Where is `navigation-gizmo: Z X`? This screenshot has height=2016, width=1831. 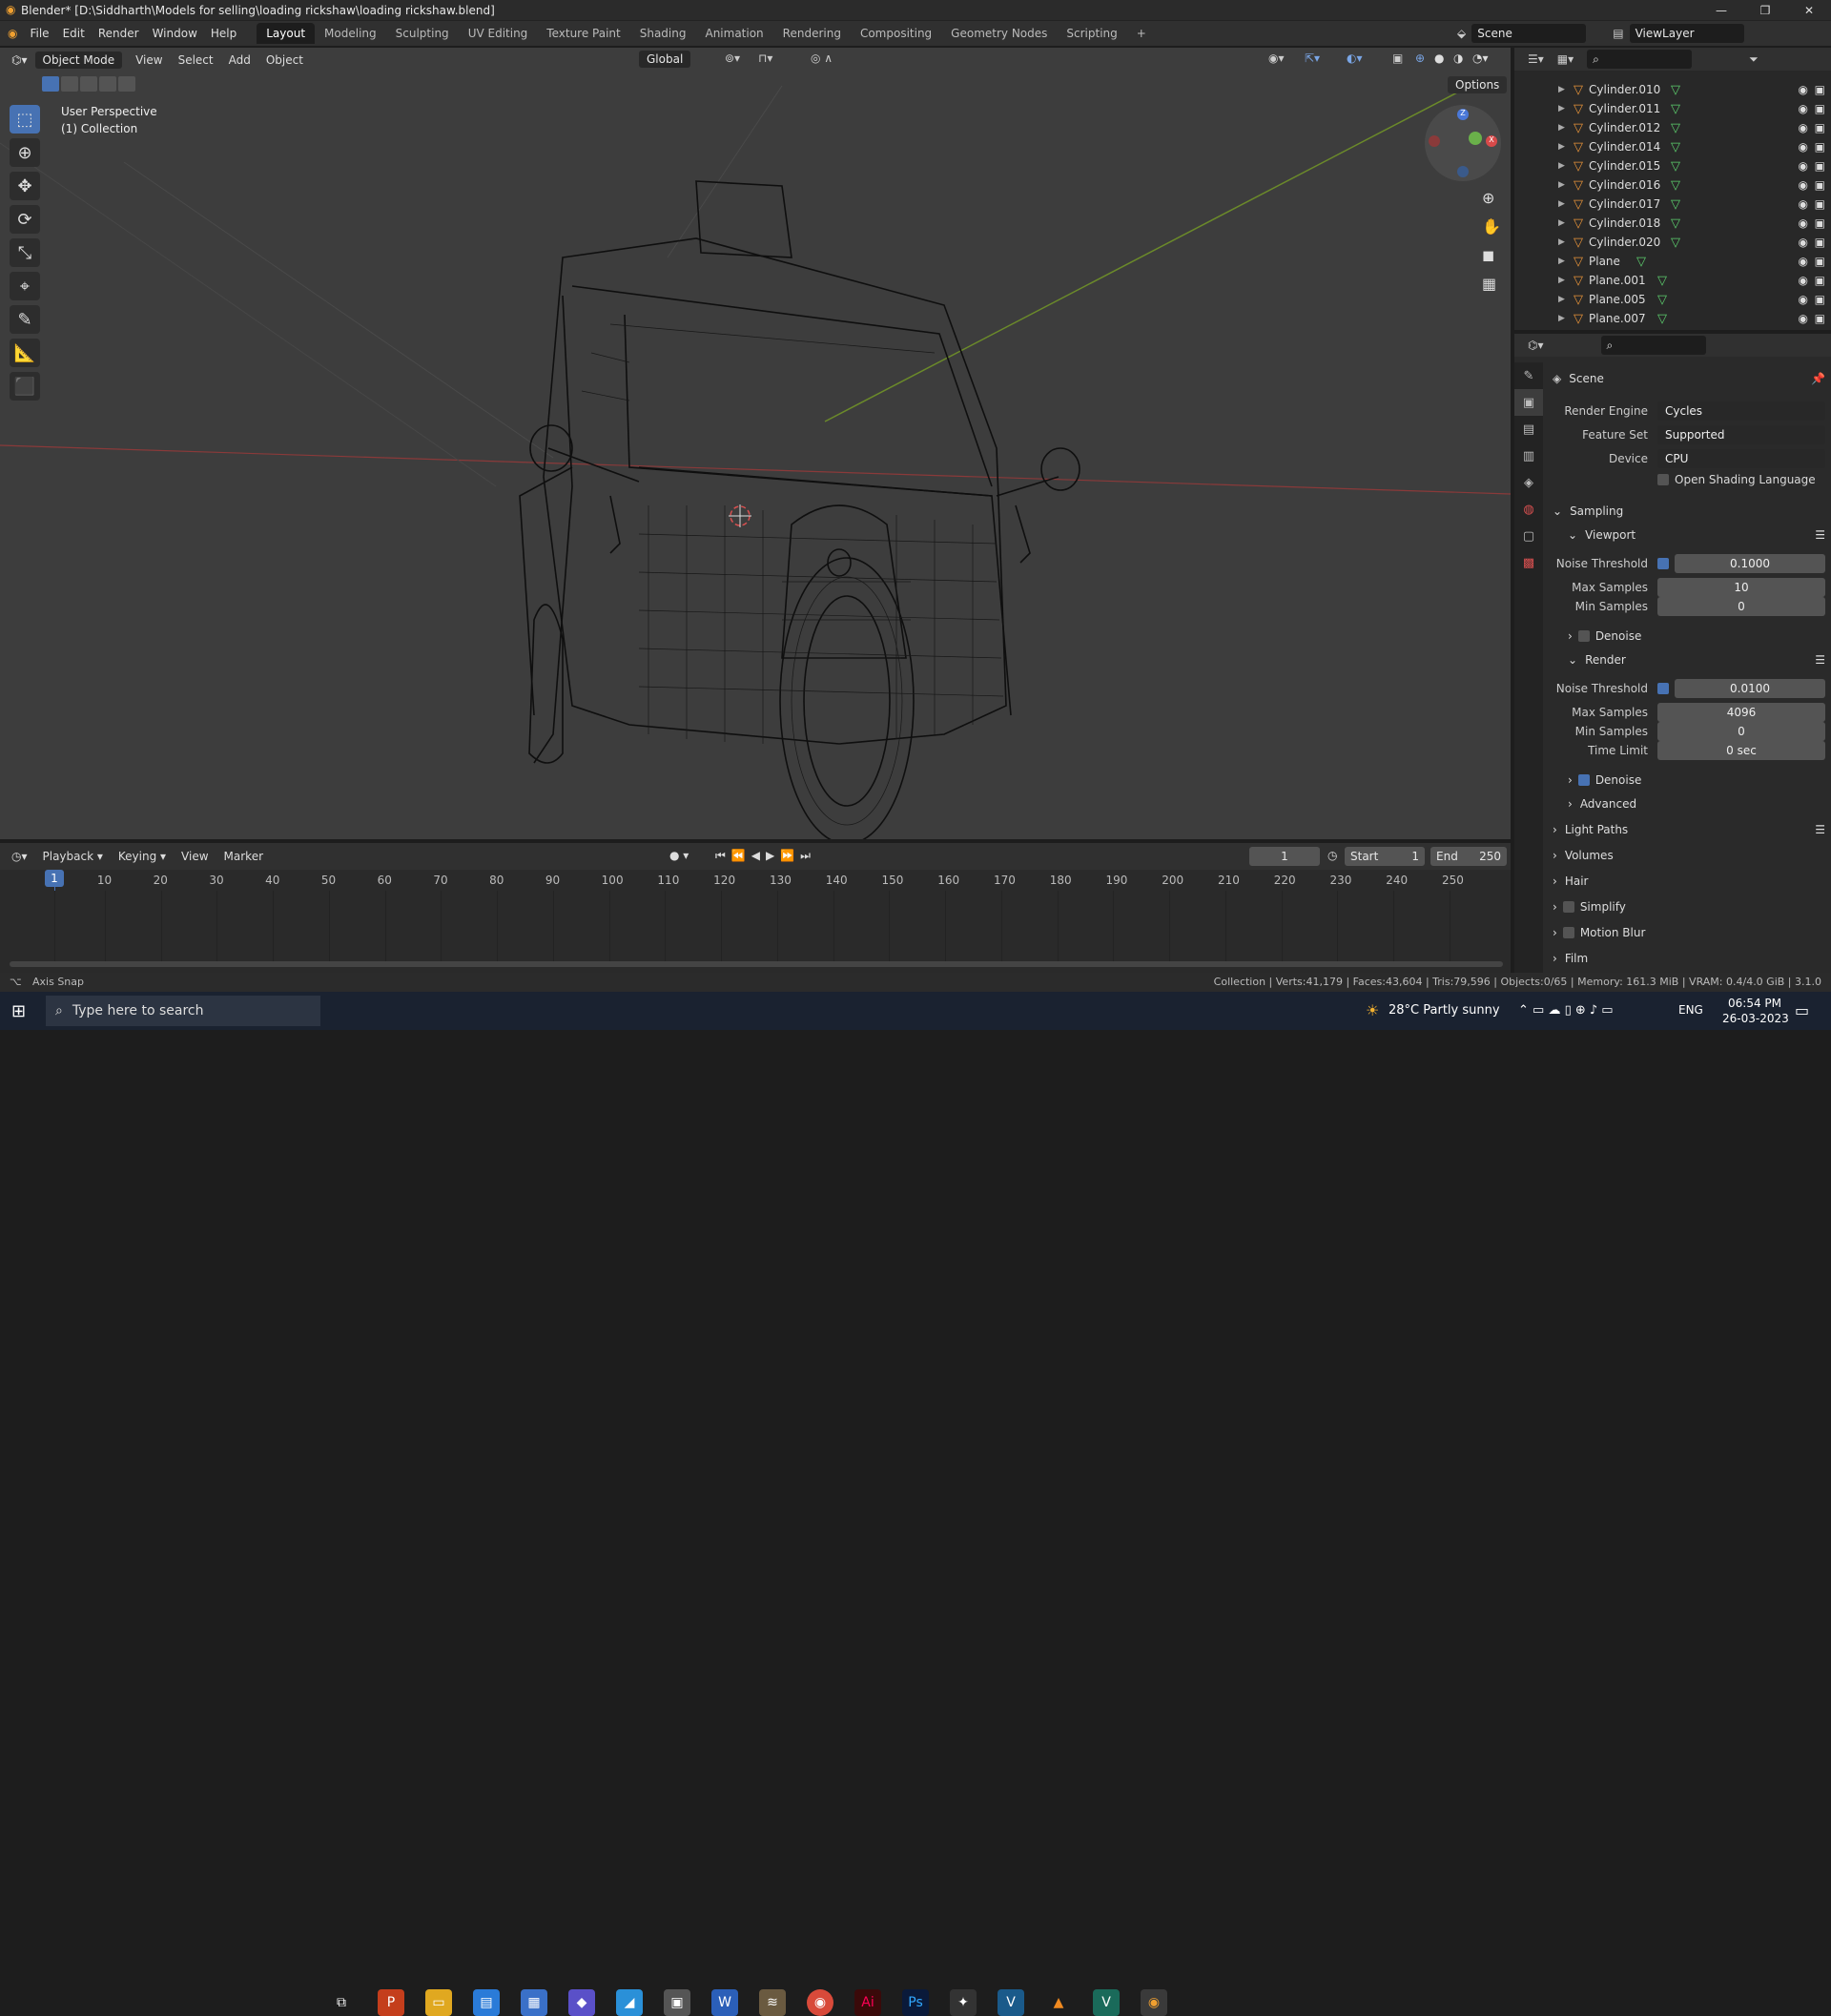
navigation-gizmo: Z X is located at coordinates (1463, 143).